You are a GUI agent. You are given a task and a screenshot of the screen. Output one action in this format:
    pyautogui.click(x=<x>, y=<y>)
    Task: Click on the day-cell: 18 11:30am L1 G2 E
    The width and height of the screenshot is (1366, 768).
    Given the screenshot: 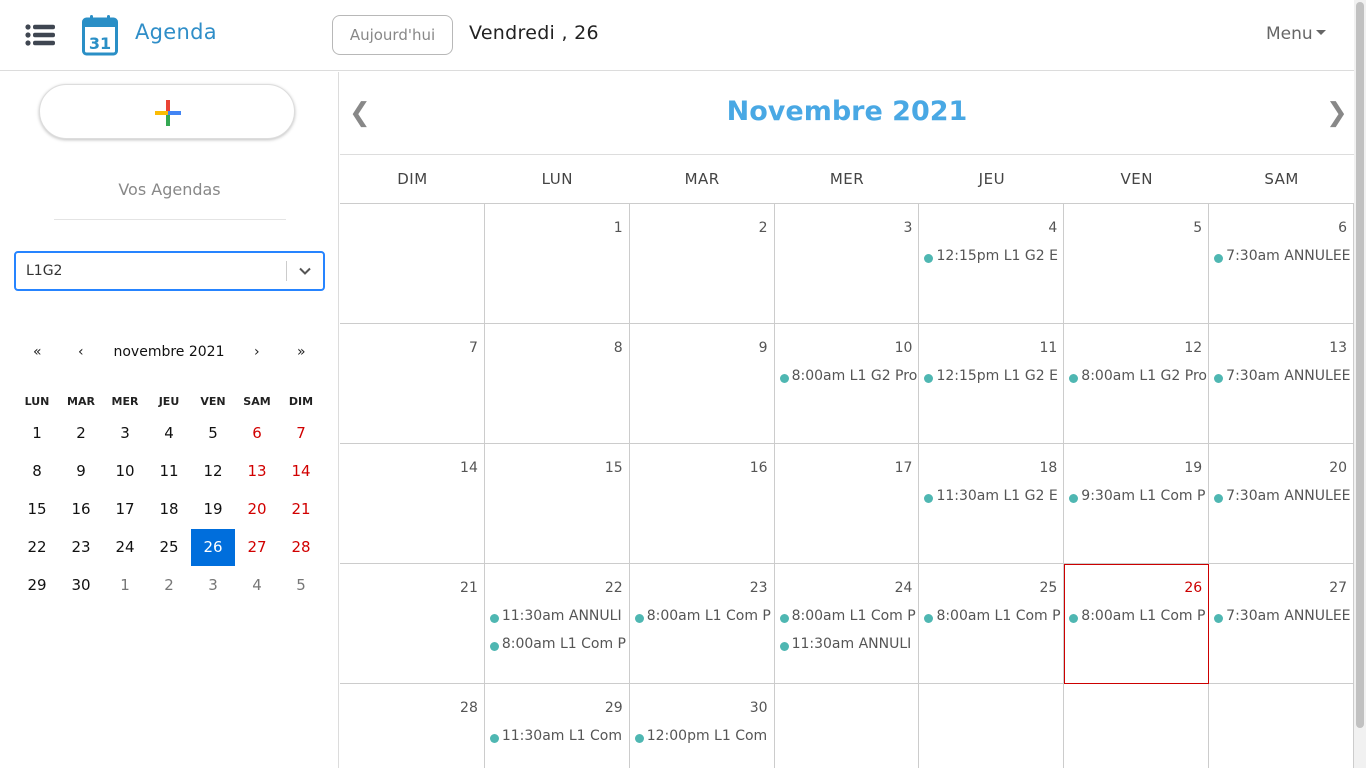 What is the action you would take?
    pyautogui.click(x=992, y=504)
    